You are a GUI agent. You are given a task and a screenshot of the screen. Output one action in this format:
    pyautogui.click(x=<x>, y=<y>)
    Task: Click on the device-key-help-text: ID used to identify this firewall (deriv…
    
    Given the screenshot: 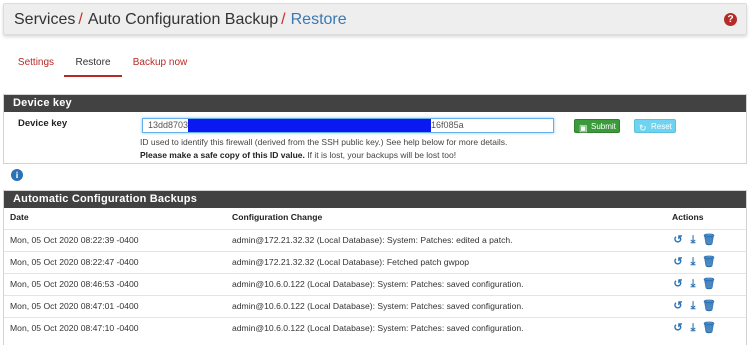 What is the action you would take?
    pyautogui.click(x=324, y=142)
    